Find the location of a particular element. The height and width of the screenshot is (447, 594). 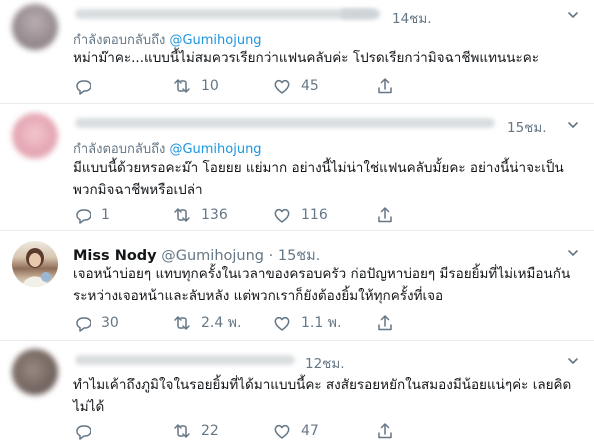

tweet-actions: 10 45 is located at coordinates (283, 86).